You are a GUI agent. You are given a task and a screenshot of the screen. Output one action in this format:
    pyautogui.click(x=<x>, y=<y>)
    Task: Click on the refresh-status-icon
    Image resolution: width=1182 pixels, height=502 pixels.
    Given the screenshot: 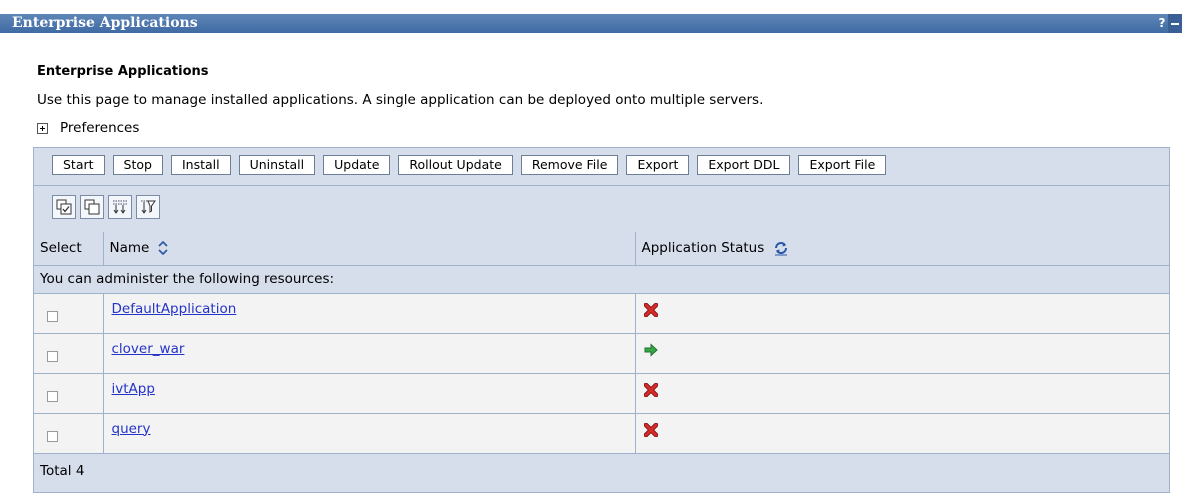 What is the action you would take?
    pyautogui.click(x=781, y=248)
    